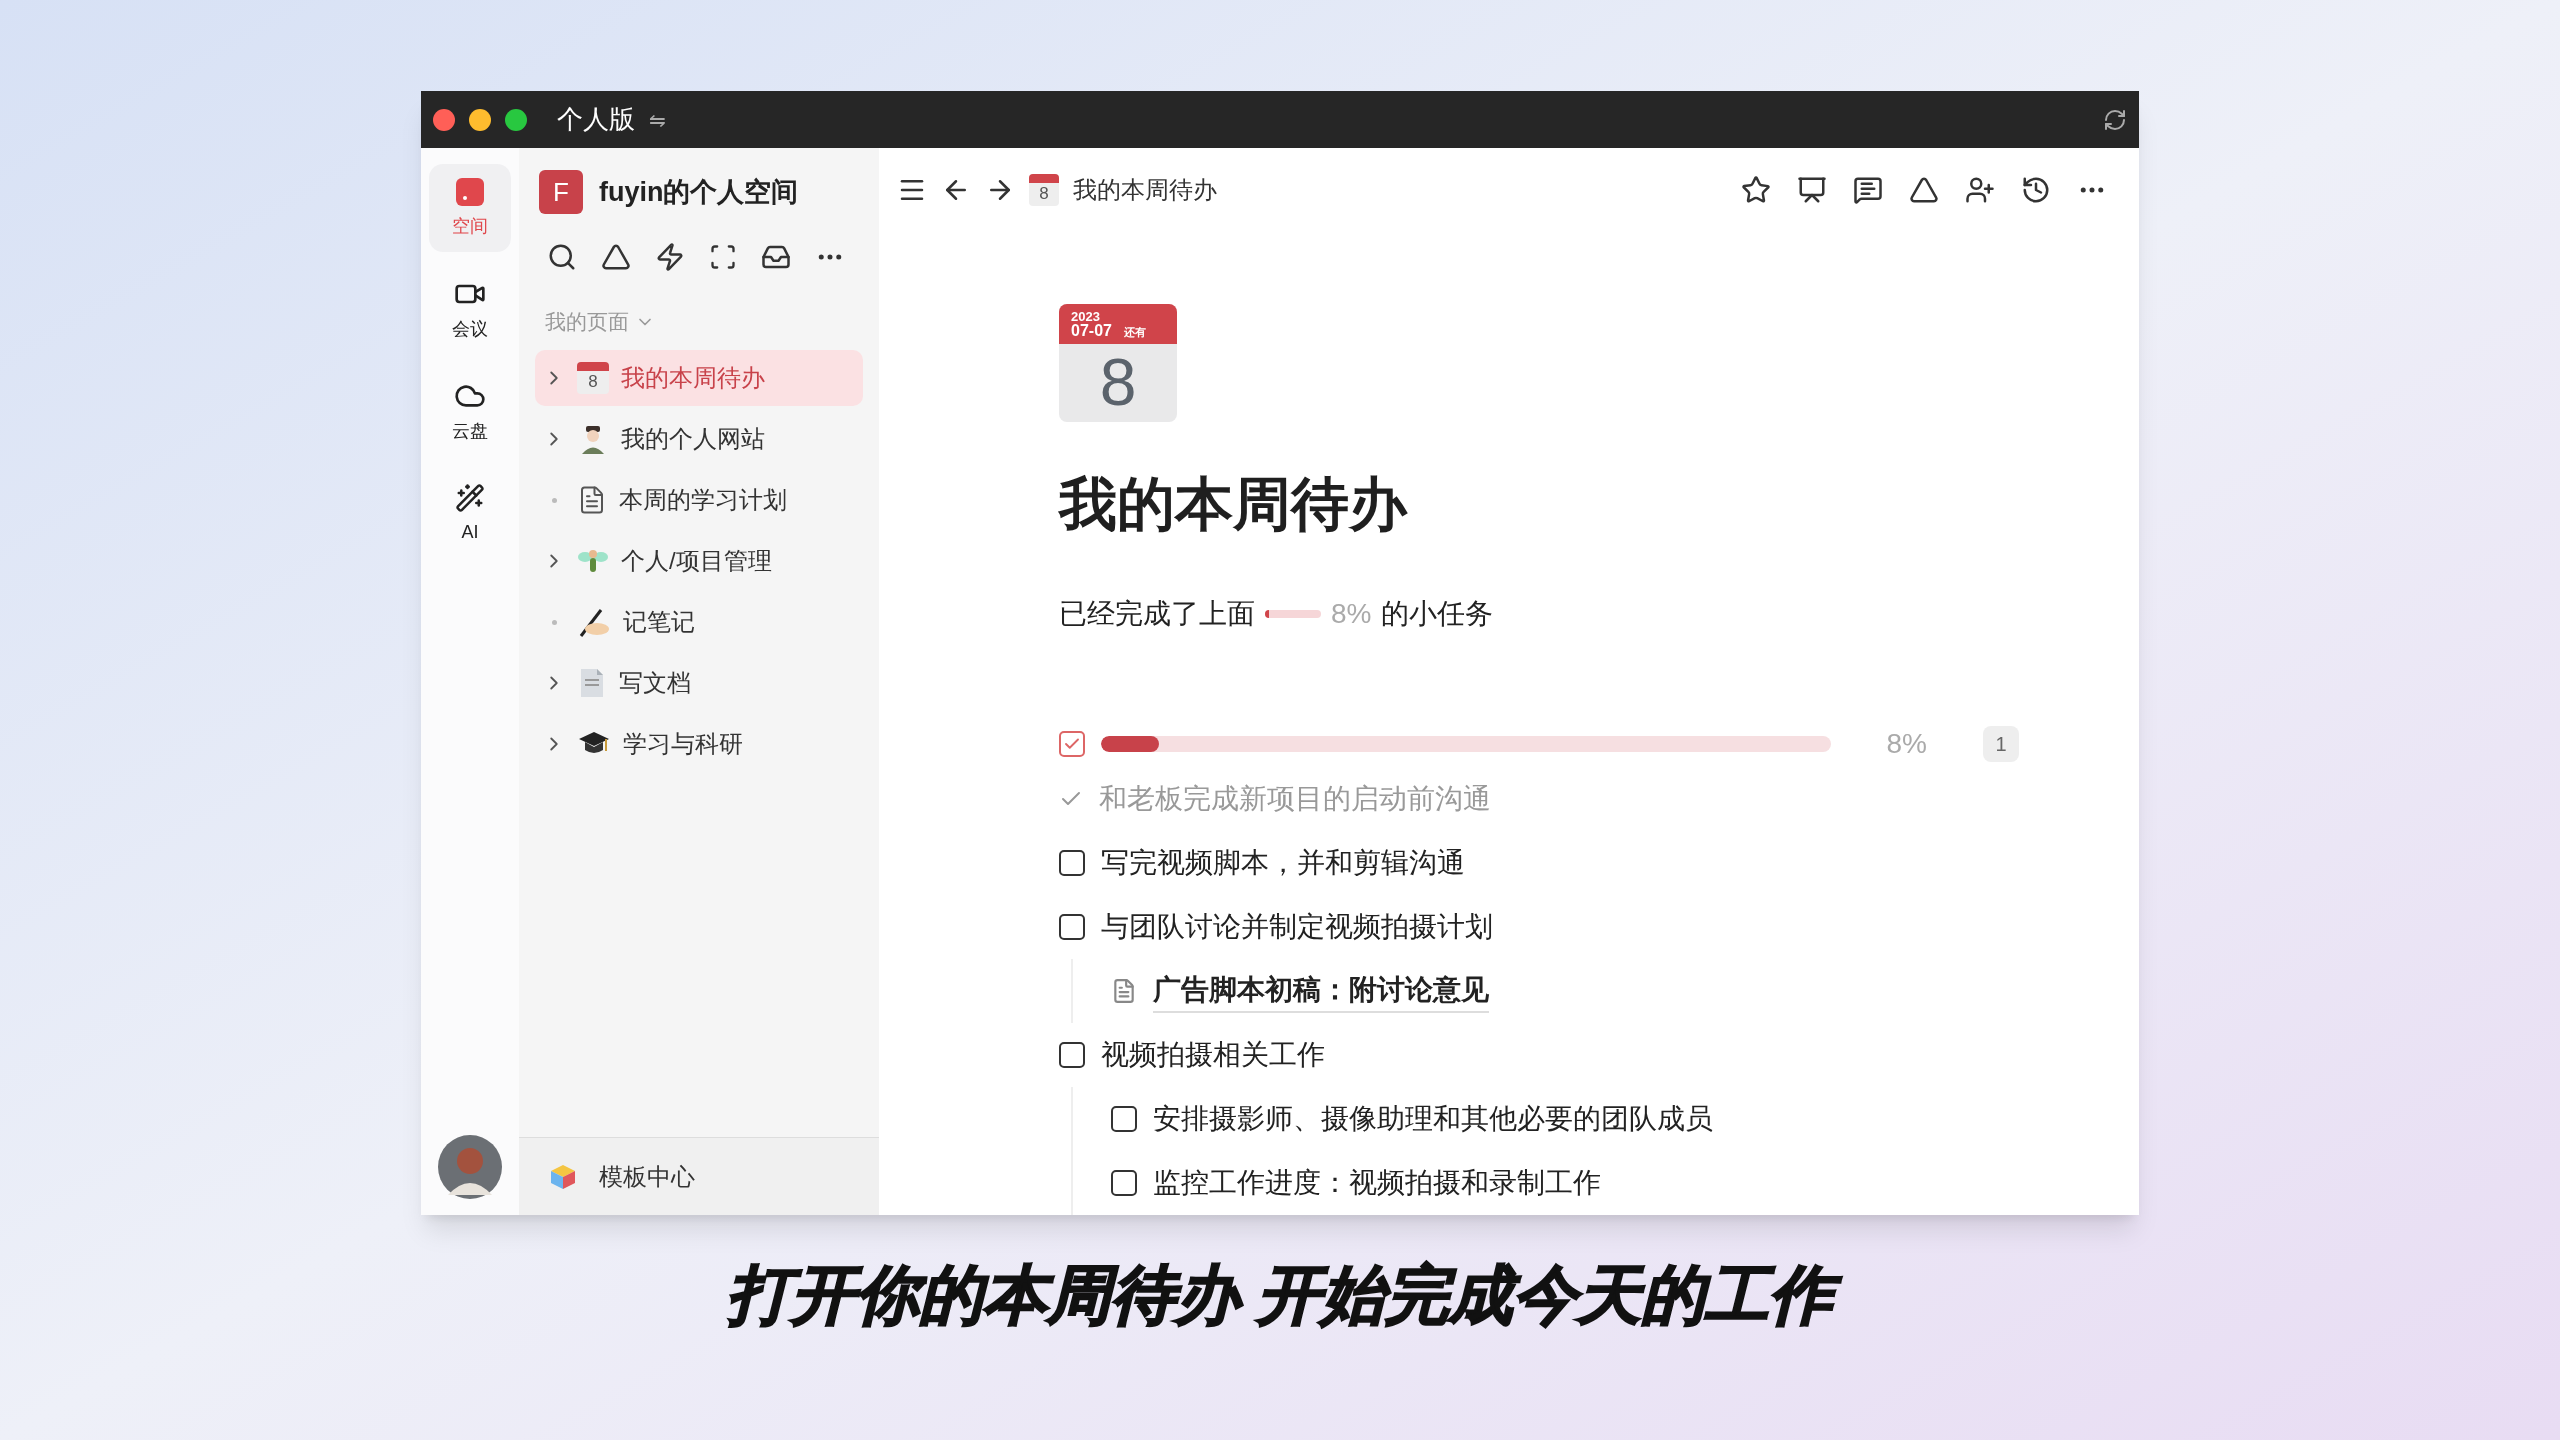  What do you see at coordinates (699, 378) in the screenshot?
I see `page-item: 8 我的本周待办` at bounding box center [699, 378].